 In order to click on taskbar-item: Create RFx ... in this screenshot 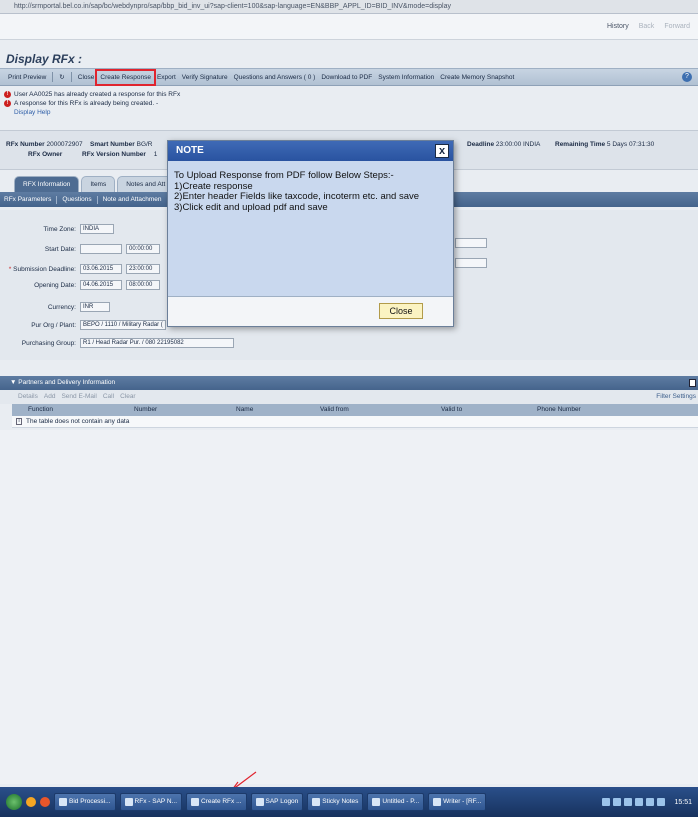, I will do `click(216, 802)`.